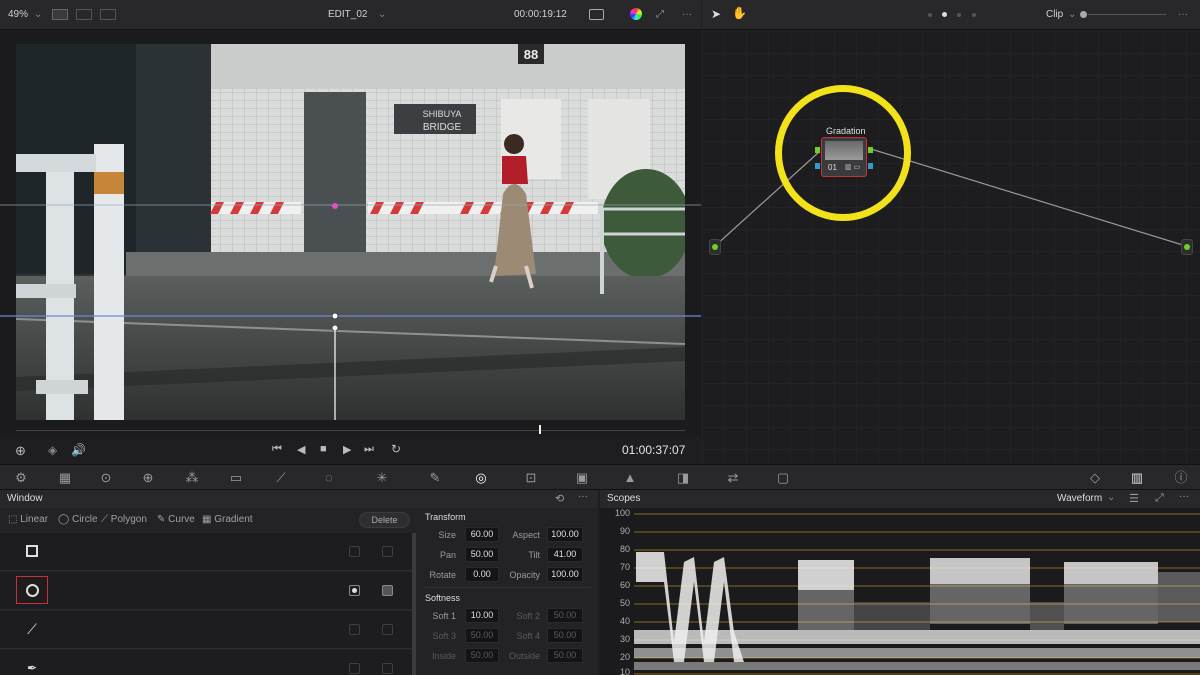 Image resolution: width=1200 pixels, height=675 pixels. What do you see at coordinates (481, 478) in the screenshot?
I see `window-tool-icon: ◎` at bounding box center [481, 478].